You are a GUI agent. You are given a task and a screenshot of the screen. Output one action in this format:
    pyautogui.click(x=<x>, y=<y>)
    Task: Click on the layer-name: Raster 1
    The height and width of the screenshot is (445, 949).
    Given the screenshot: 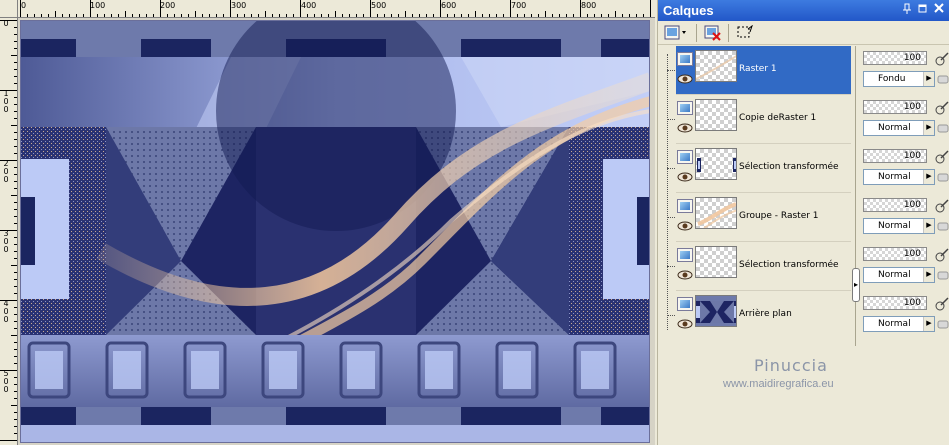 What is the action you would take?
    pyautogui.click(x=758, y=69)
    